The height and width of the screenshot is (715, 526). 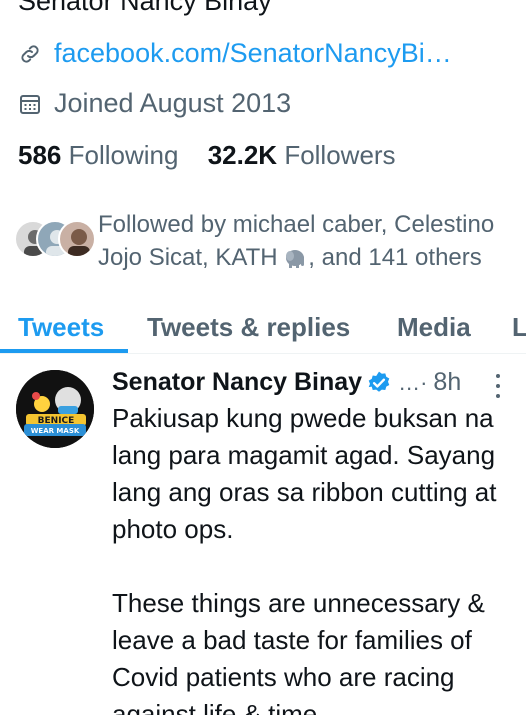 I want to click on tweet-header: Senator Nancy Binay …· 8h, so click(x=286, y=382).